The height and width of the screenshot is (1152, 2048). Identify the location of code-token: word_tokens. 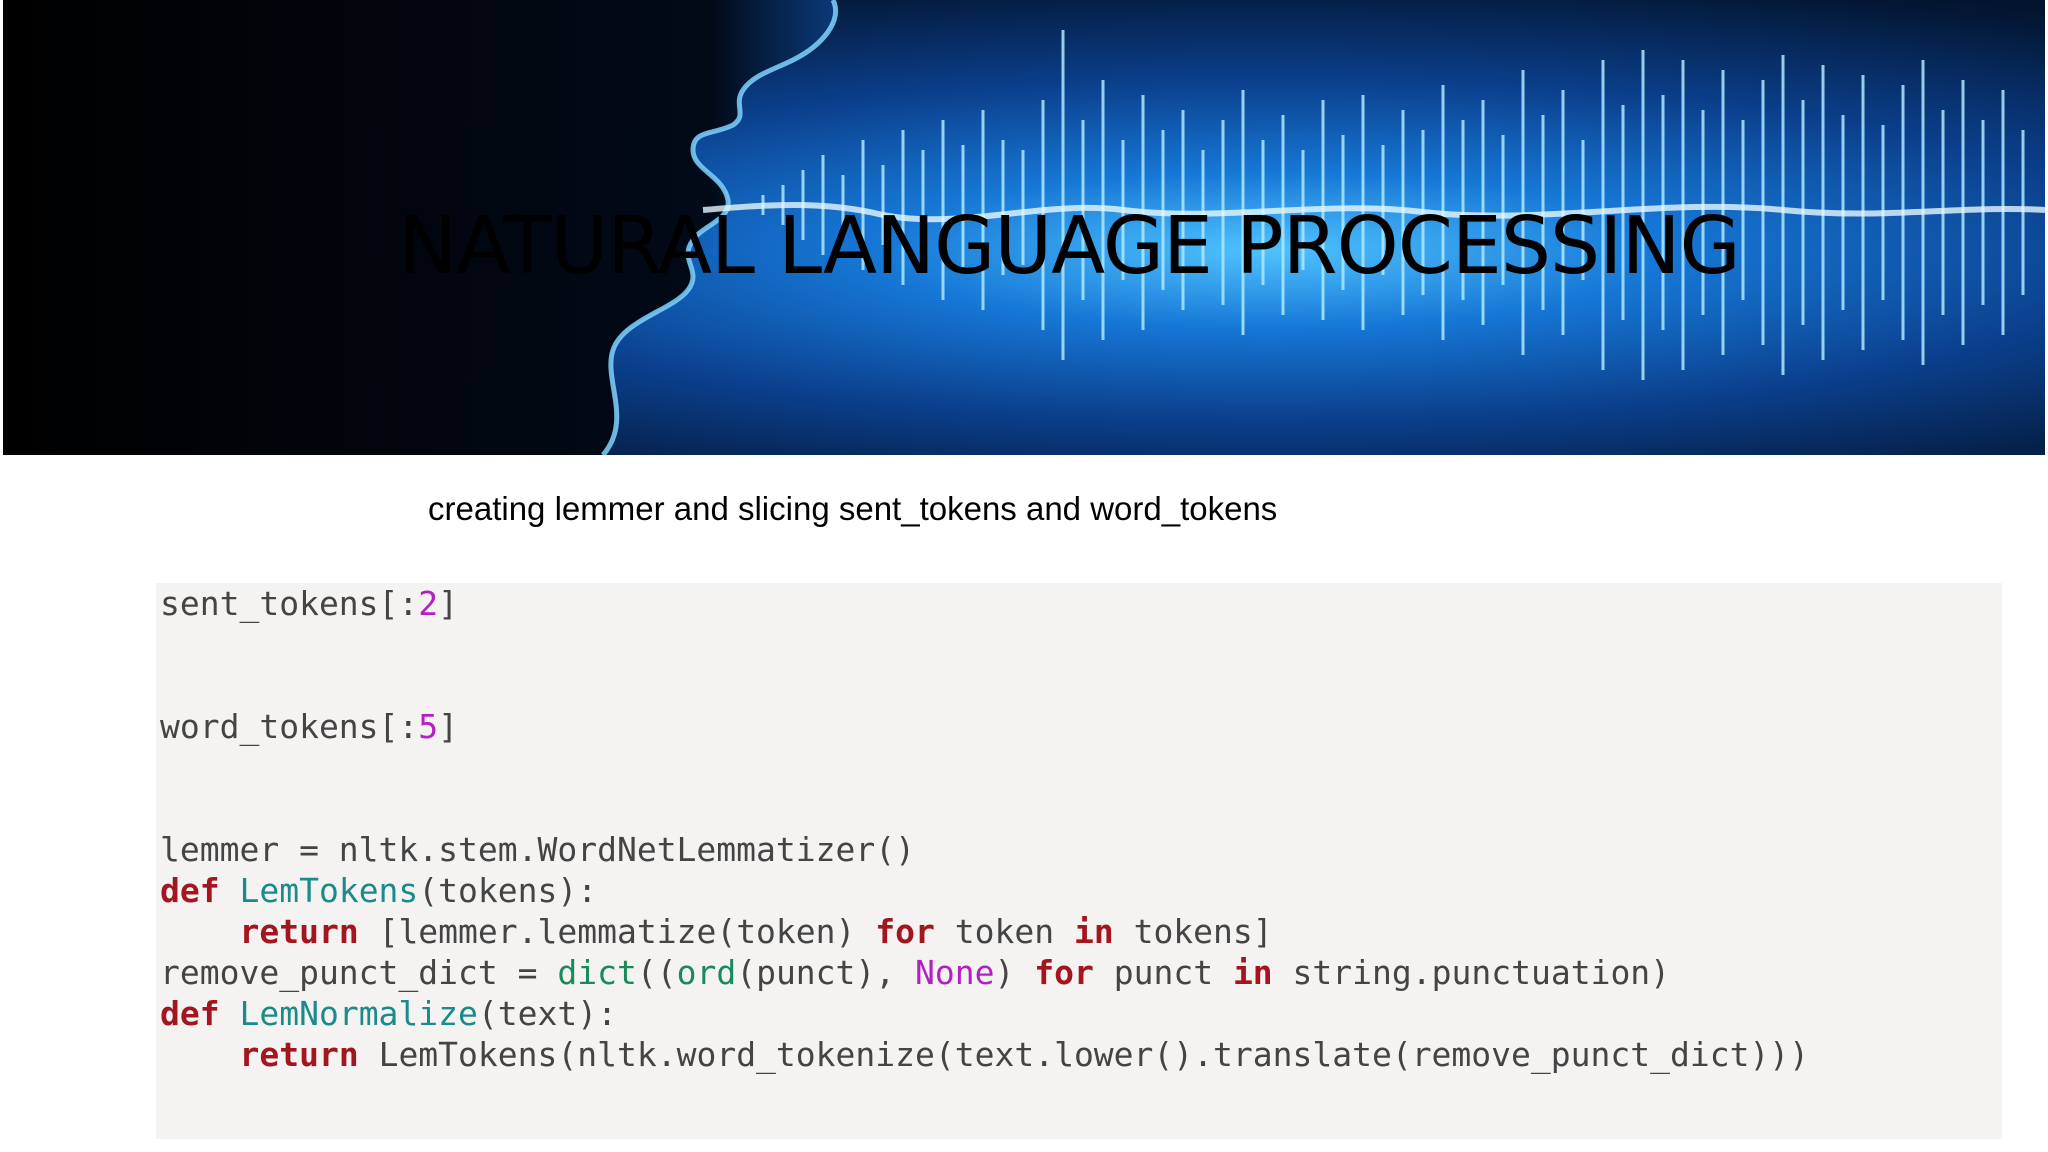
(269, 726).